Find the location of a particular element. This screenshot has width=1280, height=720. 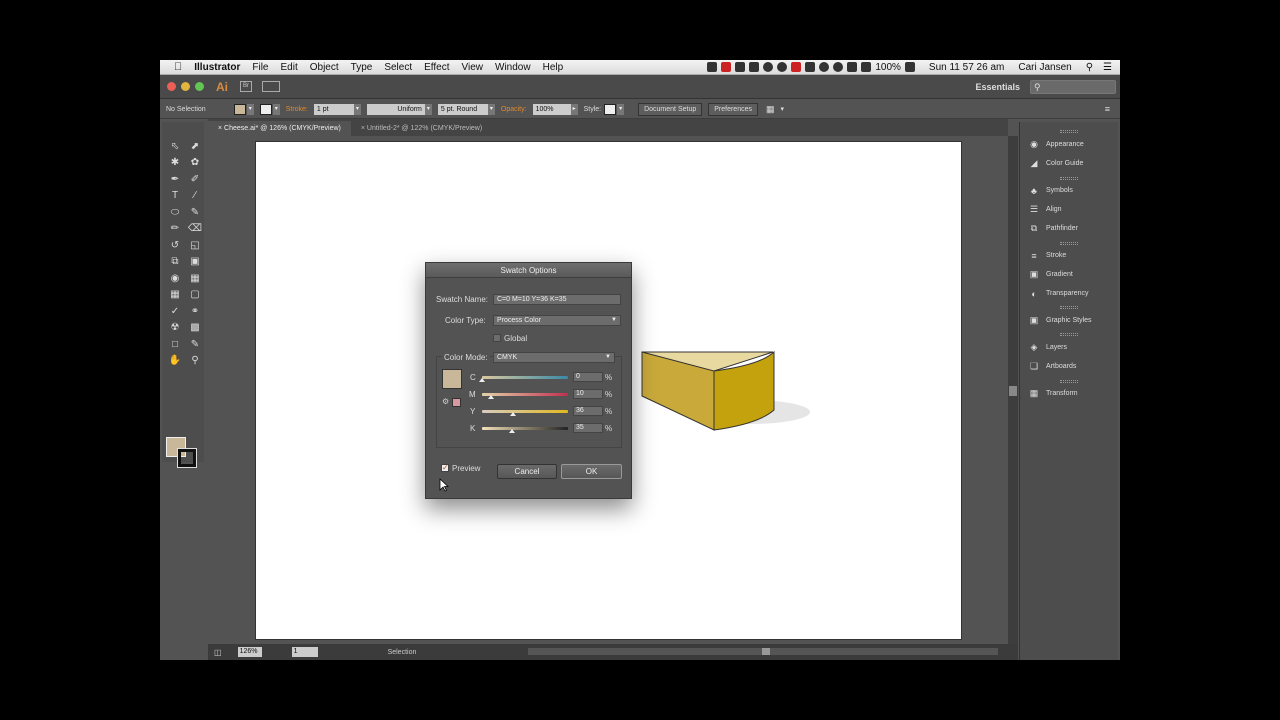

notifications-icon: ☰ is located at coordinates (1107, 67).